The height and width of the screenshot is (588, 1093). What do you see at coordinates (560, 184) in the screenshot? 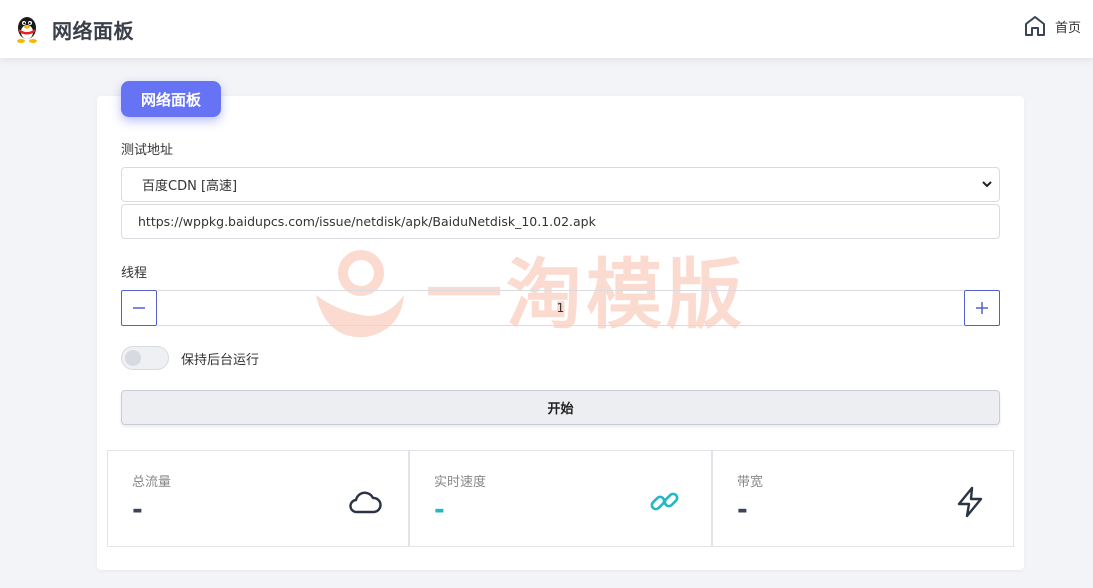
I see `test-source-select: 百度CDN [高速]` at bounding box center [560, 184].